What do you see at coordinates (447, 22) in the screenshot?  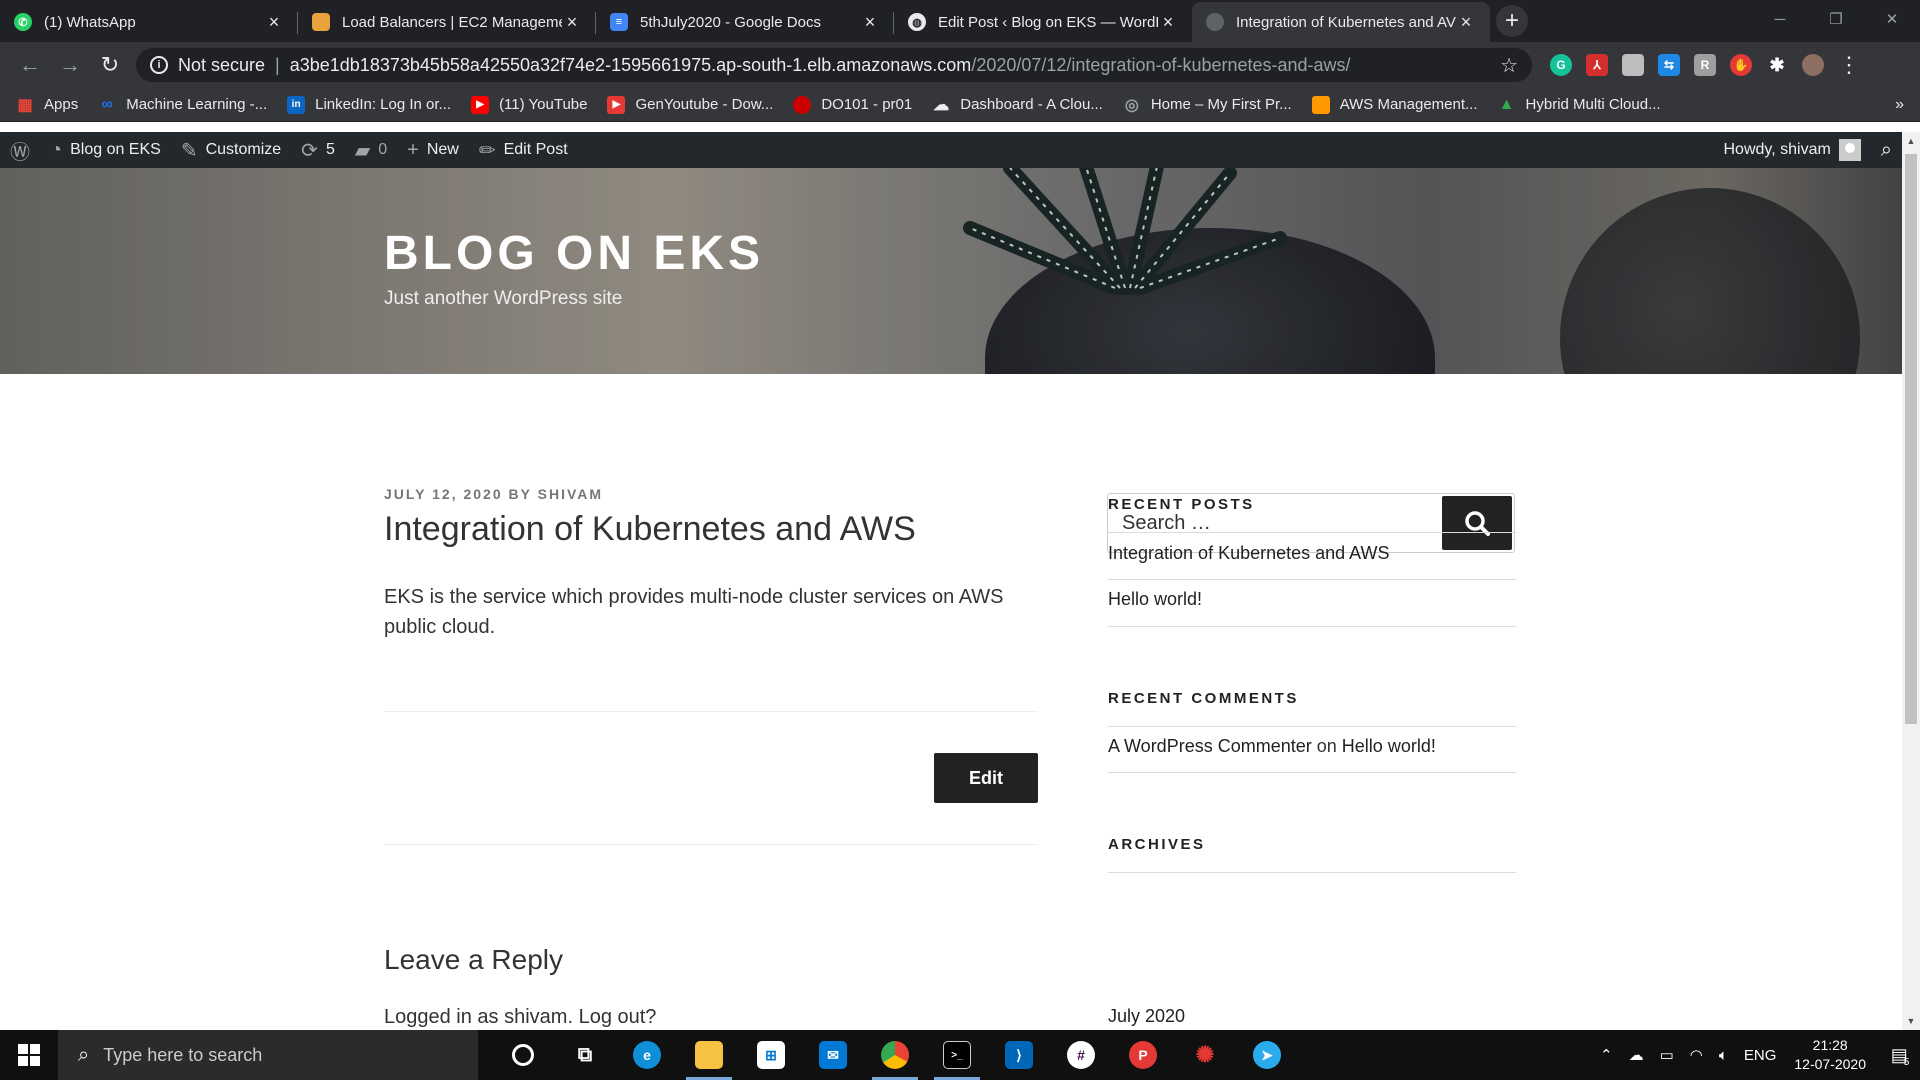 I see `tab-load-balancers: Load Balancers | EC2 Managemen ×` at bounding box center [447, 22].